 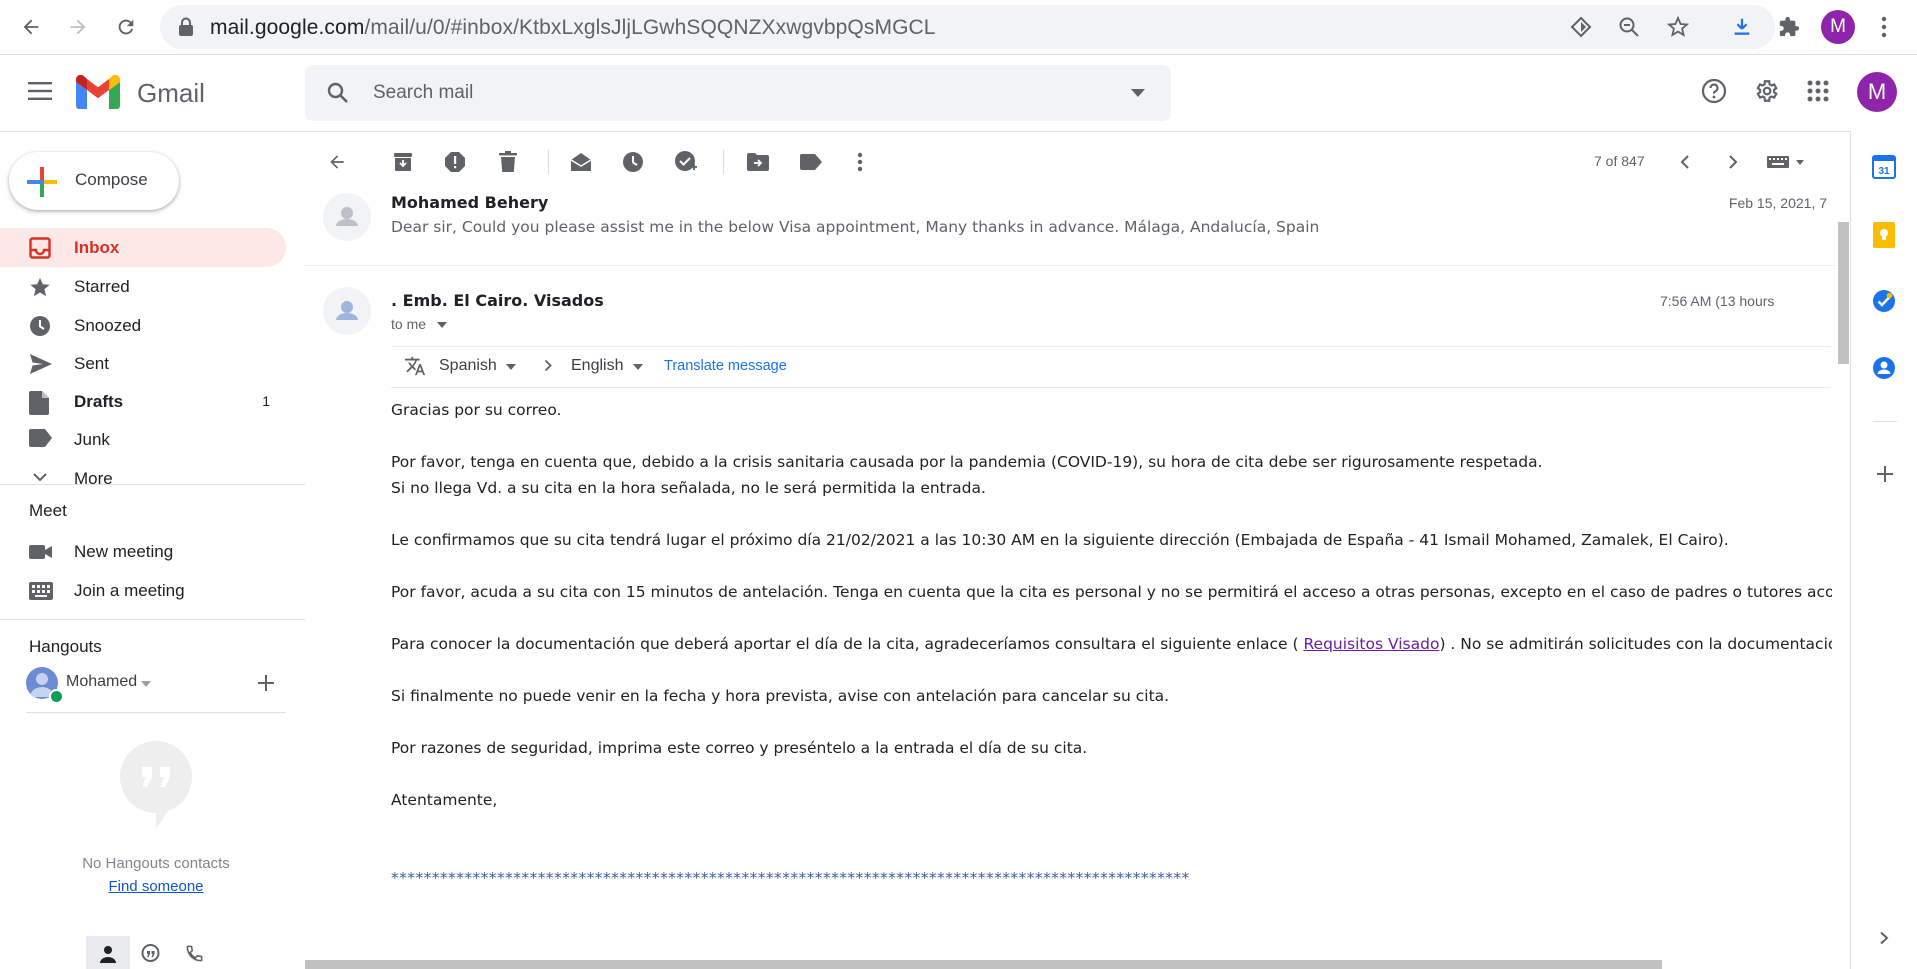 What do you see at coordinates (470, 202) in the screenshot?
I see `sender-name: Mohamed Behery` at bounding box center [470, 202].